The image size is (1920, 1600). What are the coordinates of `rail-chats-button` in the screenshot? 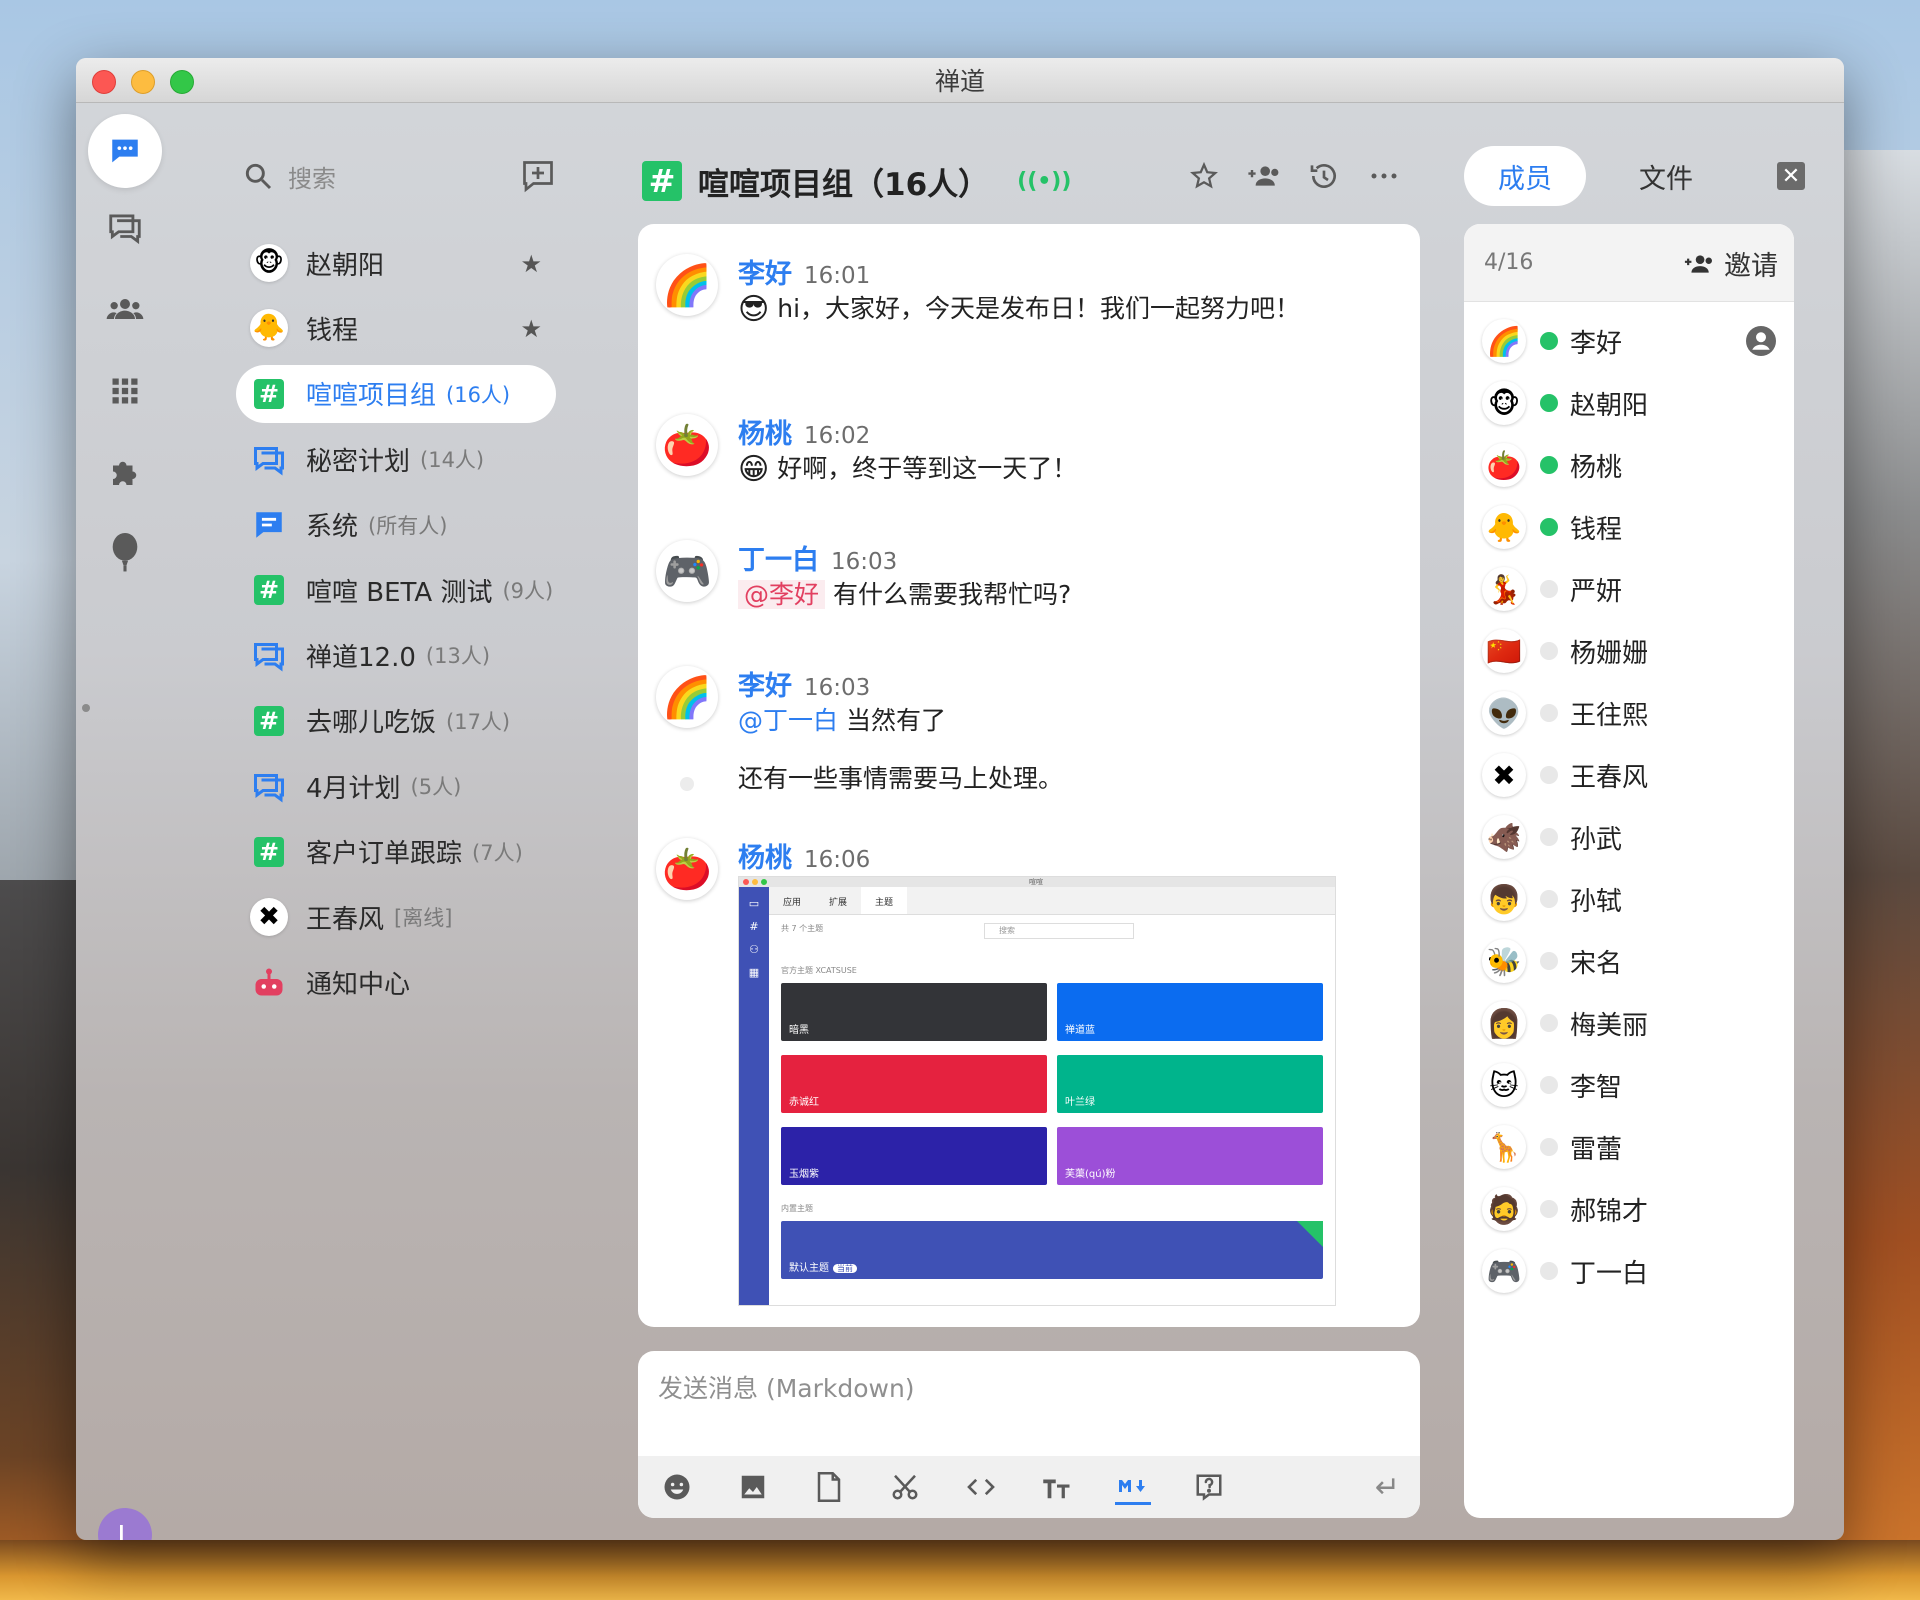 It's located at (125, 151).